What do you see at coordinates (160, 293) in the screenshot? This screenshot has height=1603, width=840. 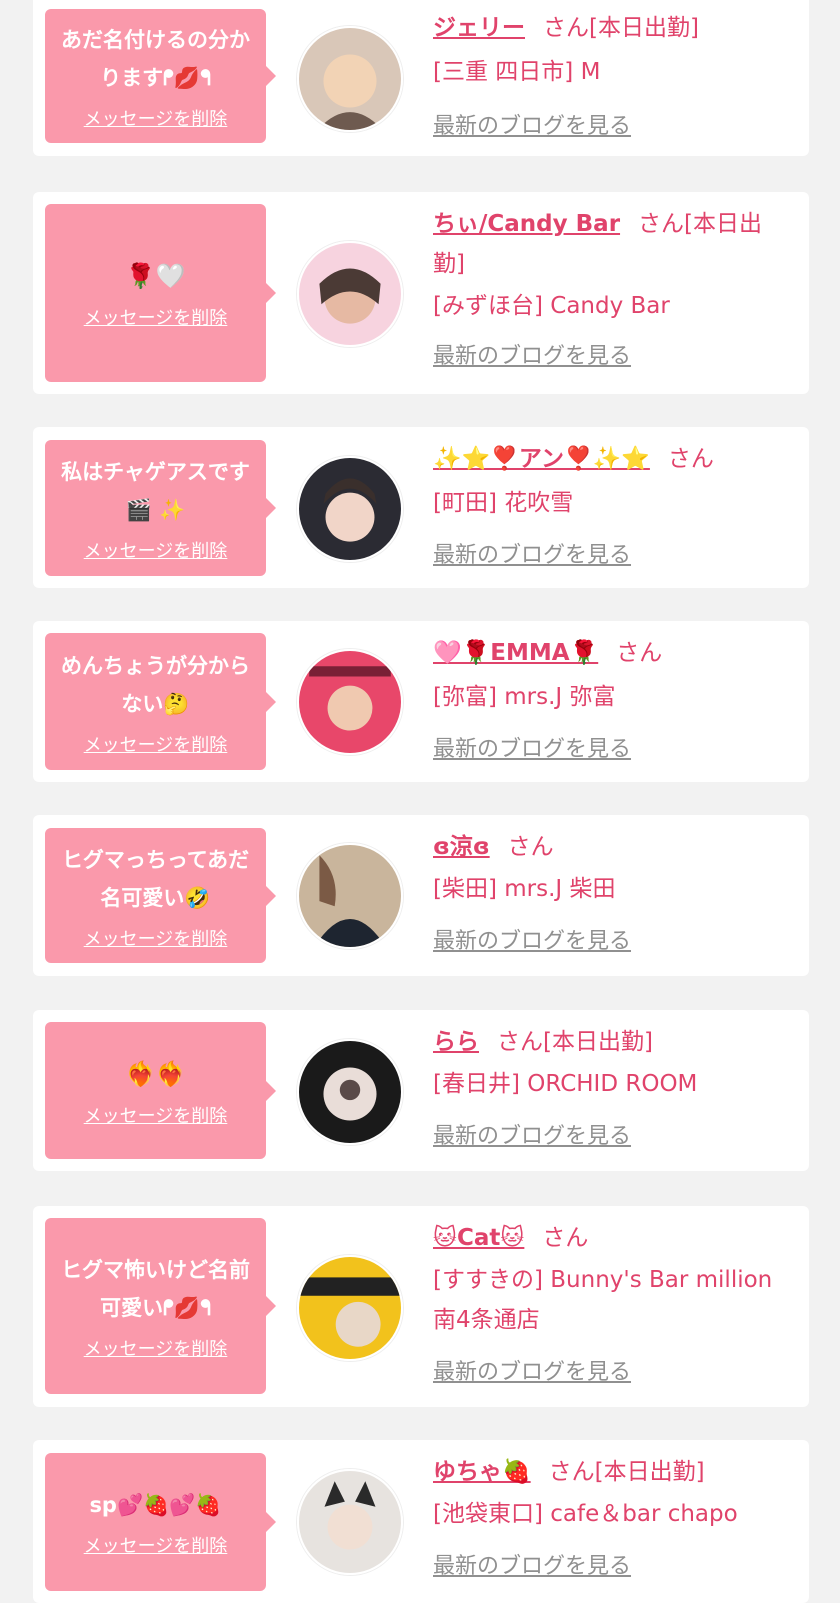 I see `message-bubble: 🌹🤍 メッセージを削除` at bounding box center [160, 293].